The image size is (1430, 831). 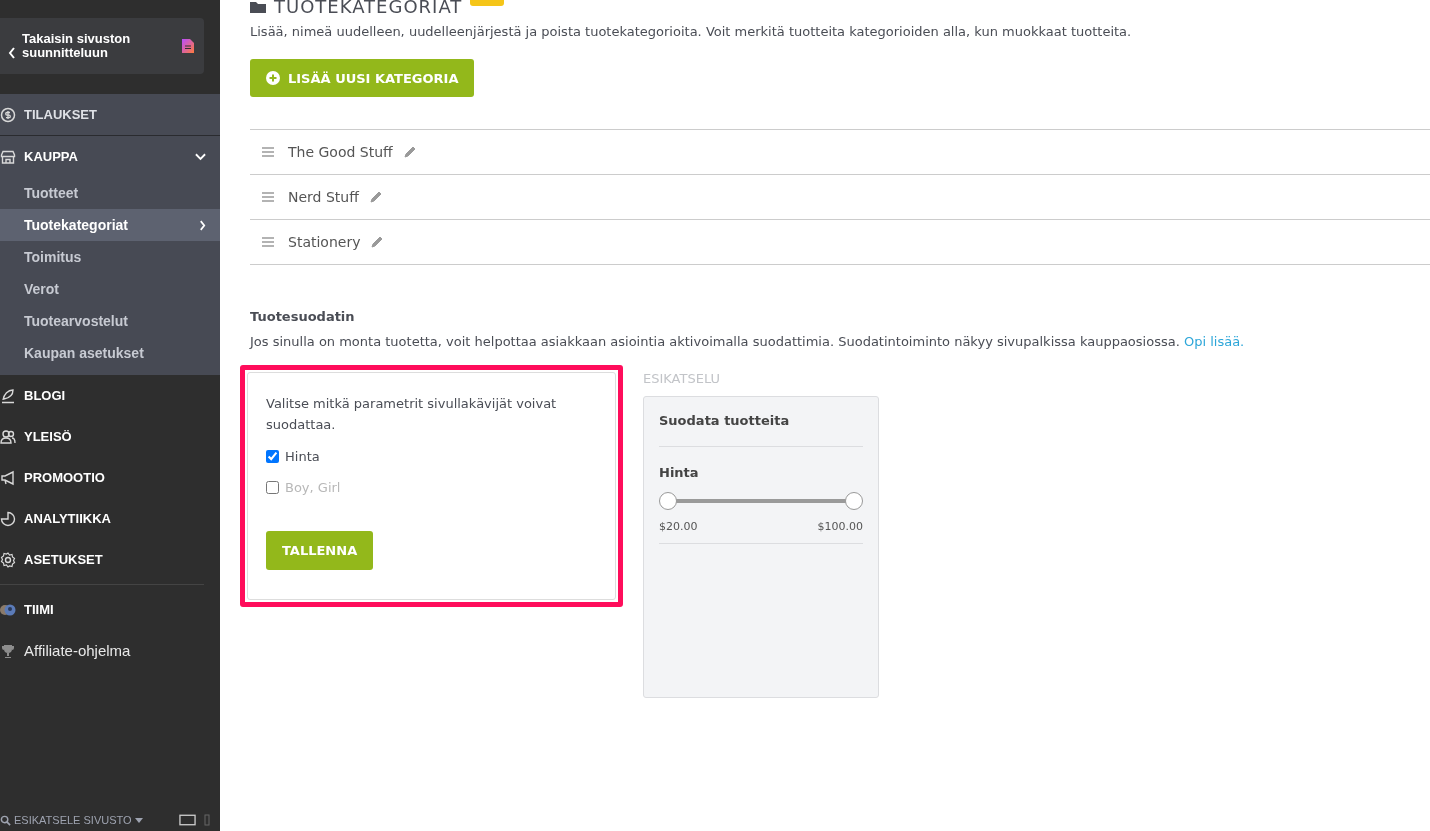 What do you see at coordinates (313, 487) in the screenshot?
I see `option-label: Boy, Girl` at bounding box center [313, 487].